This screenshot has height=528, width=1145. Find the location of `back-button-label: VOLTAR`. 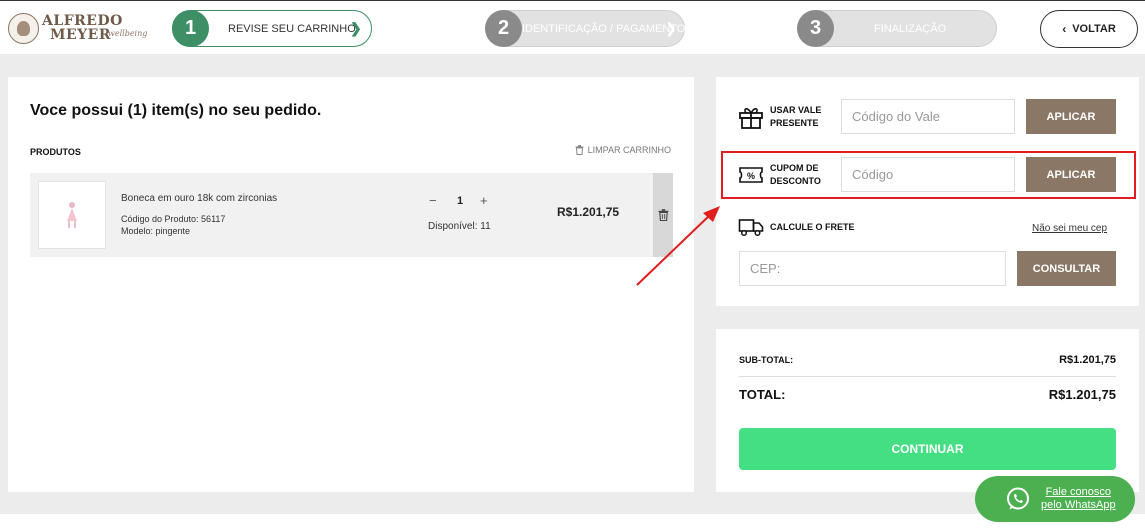

back-button-label: VOLTAR is located at coordinates (1094, 29).